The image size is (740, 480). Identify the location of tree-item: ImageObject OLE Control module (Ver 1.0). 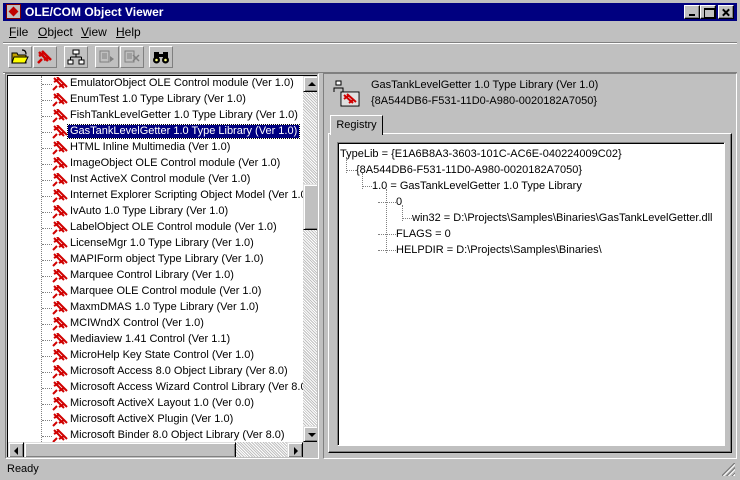
(155, 164).